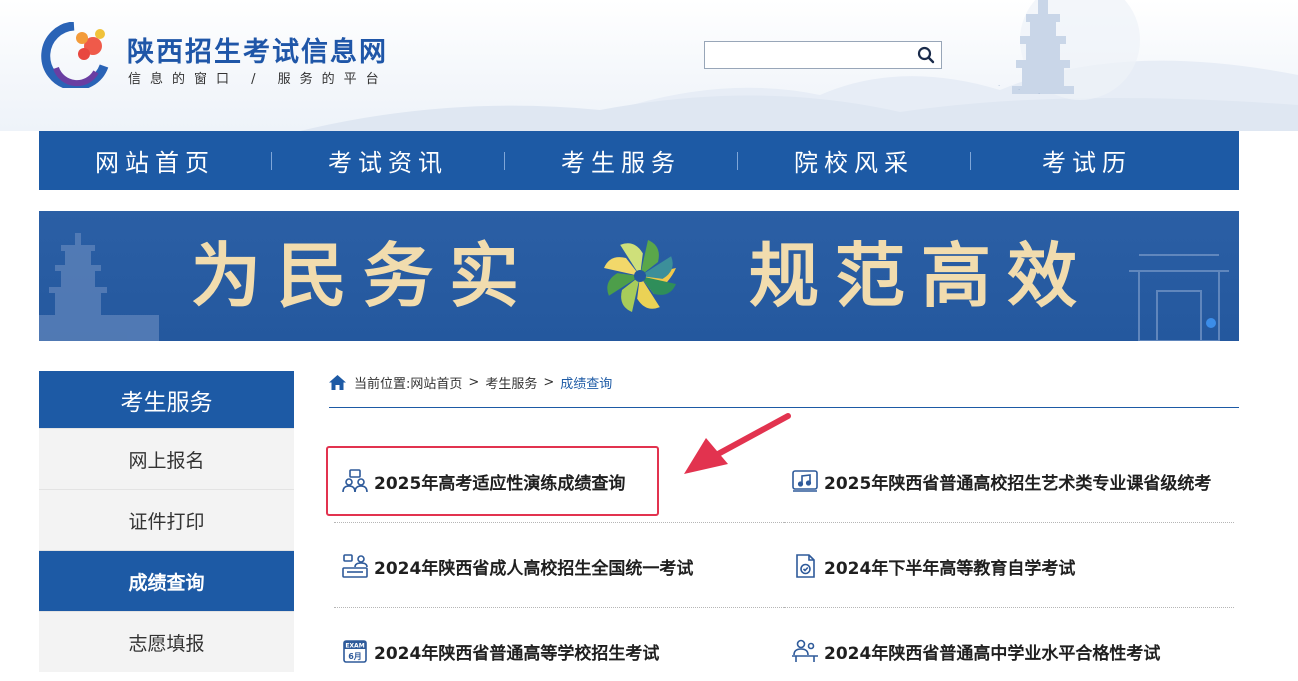 This screenshot has height=681, width=1298. I want to click on nav-exam-news: 考试资讯, so click(388, 160).